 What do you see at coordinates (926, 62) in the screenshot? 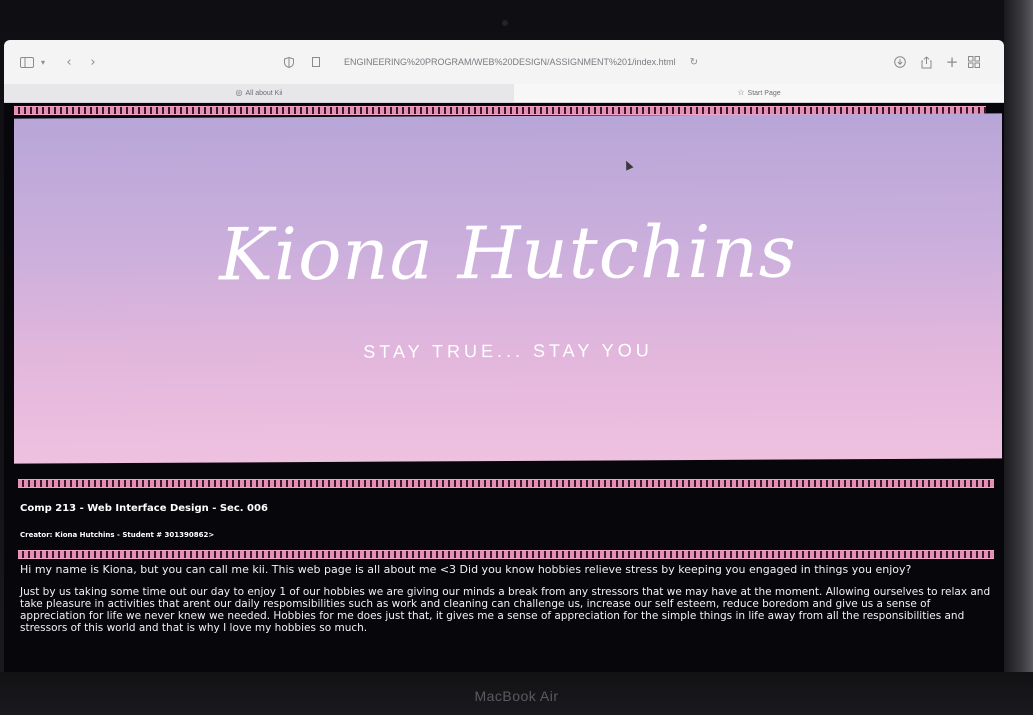
I see `share-icon` at bounding box center [926, 62].